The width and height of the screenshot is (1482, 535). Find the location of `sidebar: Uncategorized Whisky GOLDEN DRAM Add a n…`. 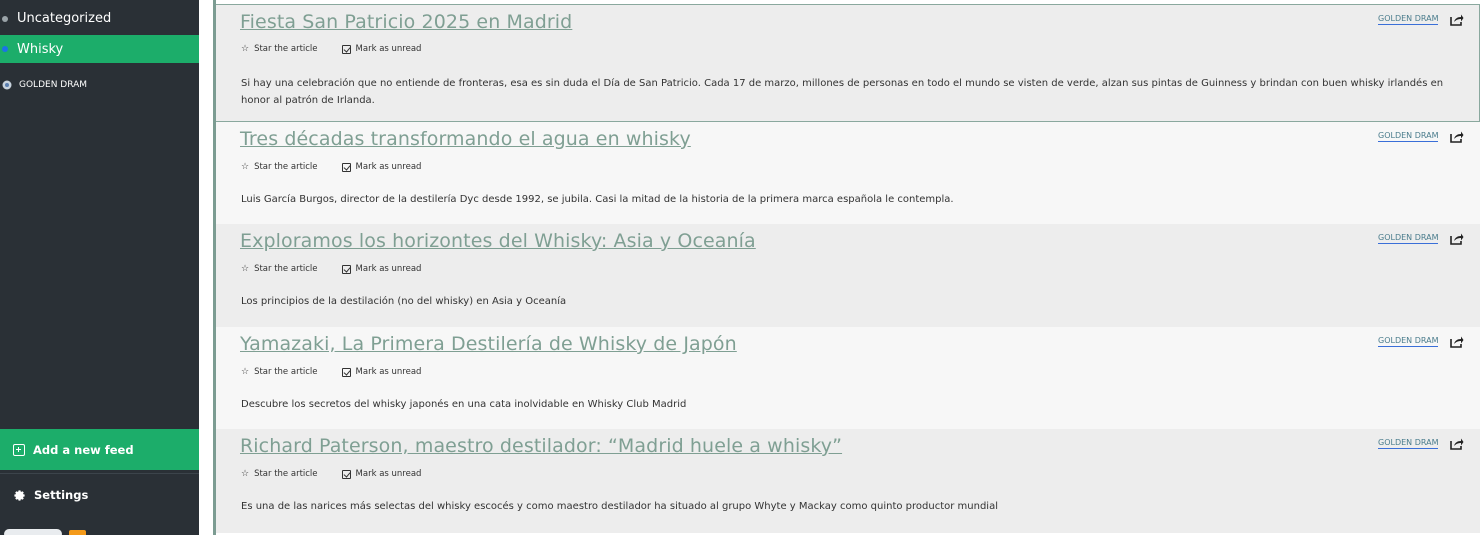

sidebar: Uncategorized Whisky GOLDEN DRAM Add a n… is located at coordinates (99, 267).